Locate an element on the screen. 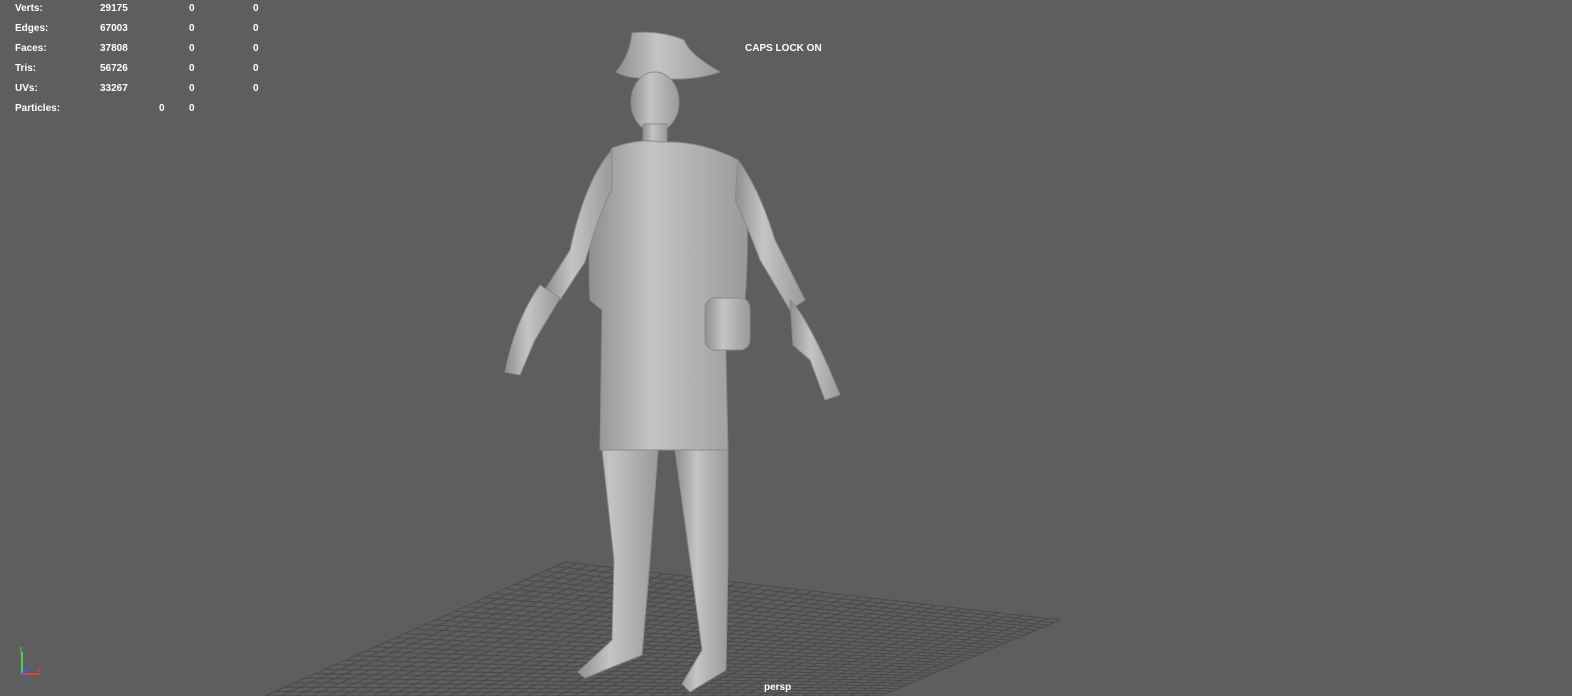 Image resolution: width=1572 pixels, height=696 pixels. tricorn-hat is located at coordinates (668, 55).